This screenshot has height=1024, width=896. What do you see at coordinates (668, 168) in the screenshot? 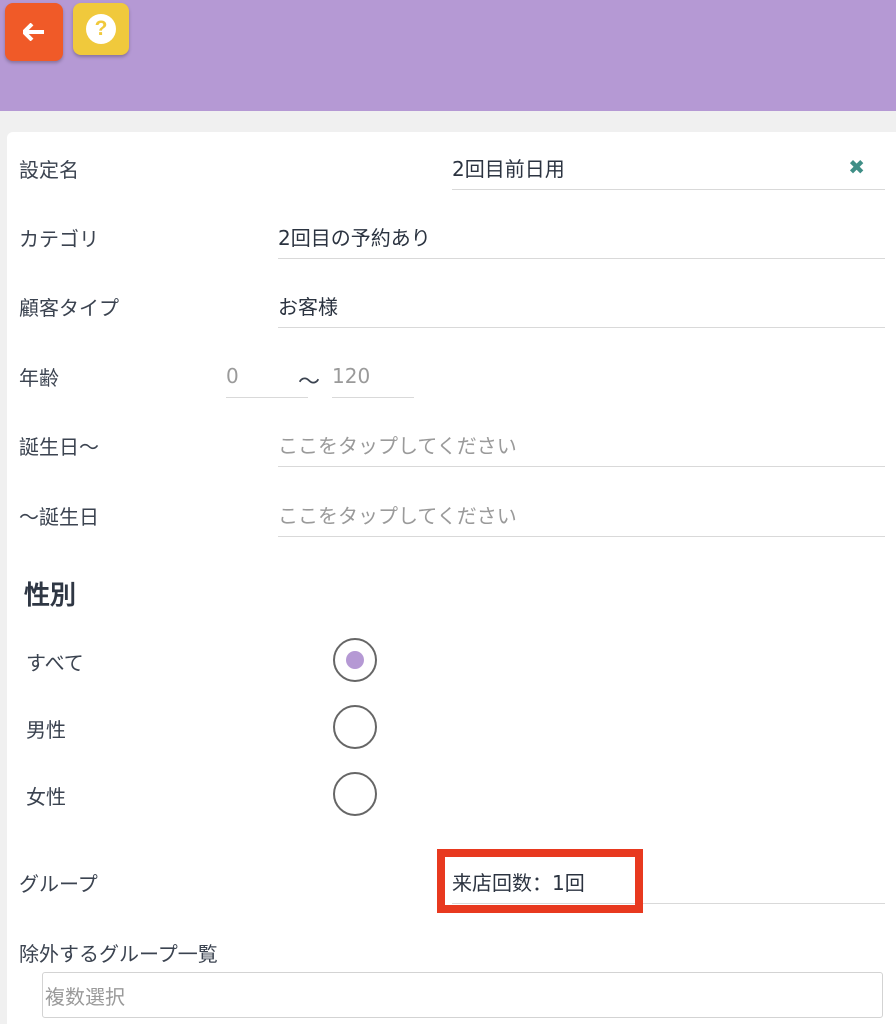
I see `setting-name-input: 2回目前日用 ✖` at bounding box center [668, 168].